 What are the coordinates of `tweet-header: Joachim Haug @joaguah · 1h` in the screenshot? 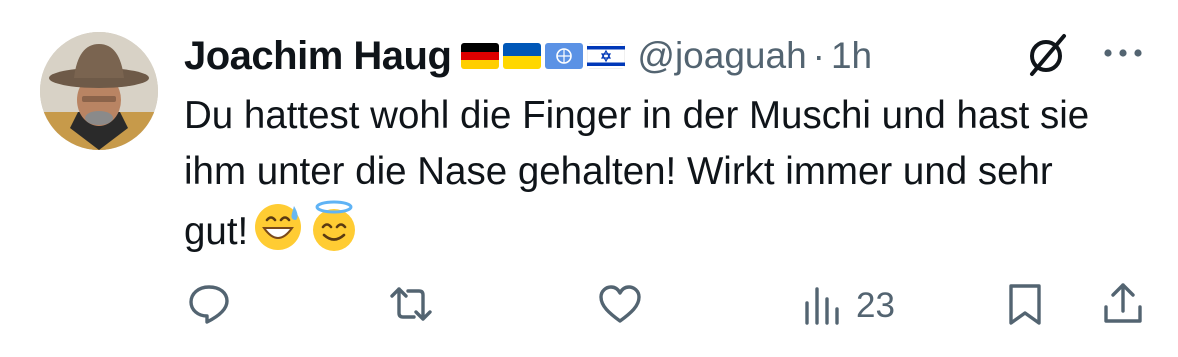 It's located at (674, 56).